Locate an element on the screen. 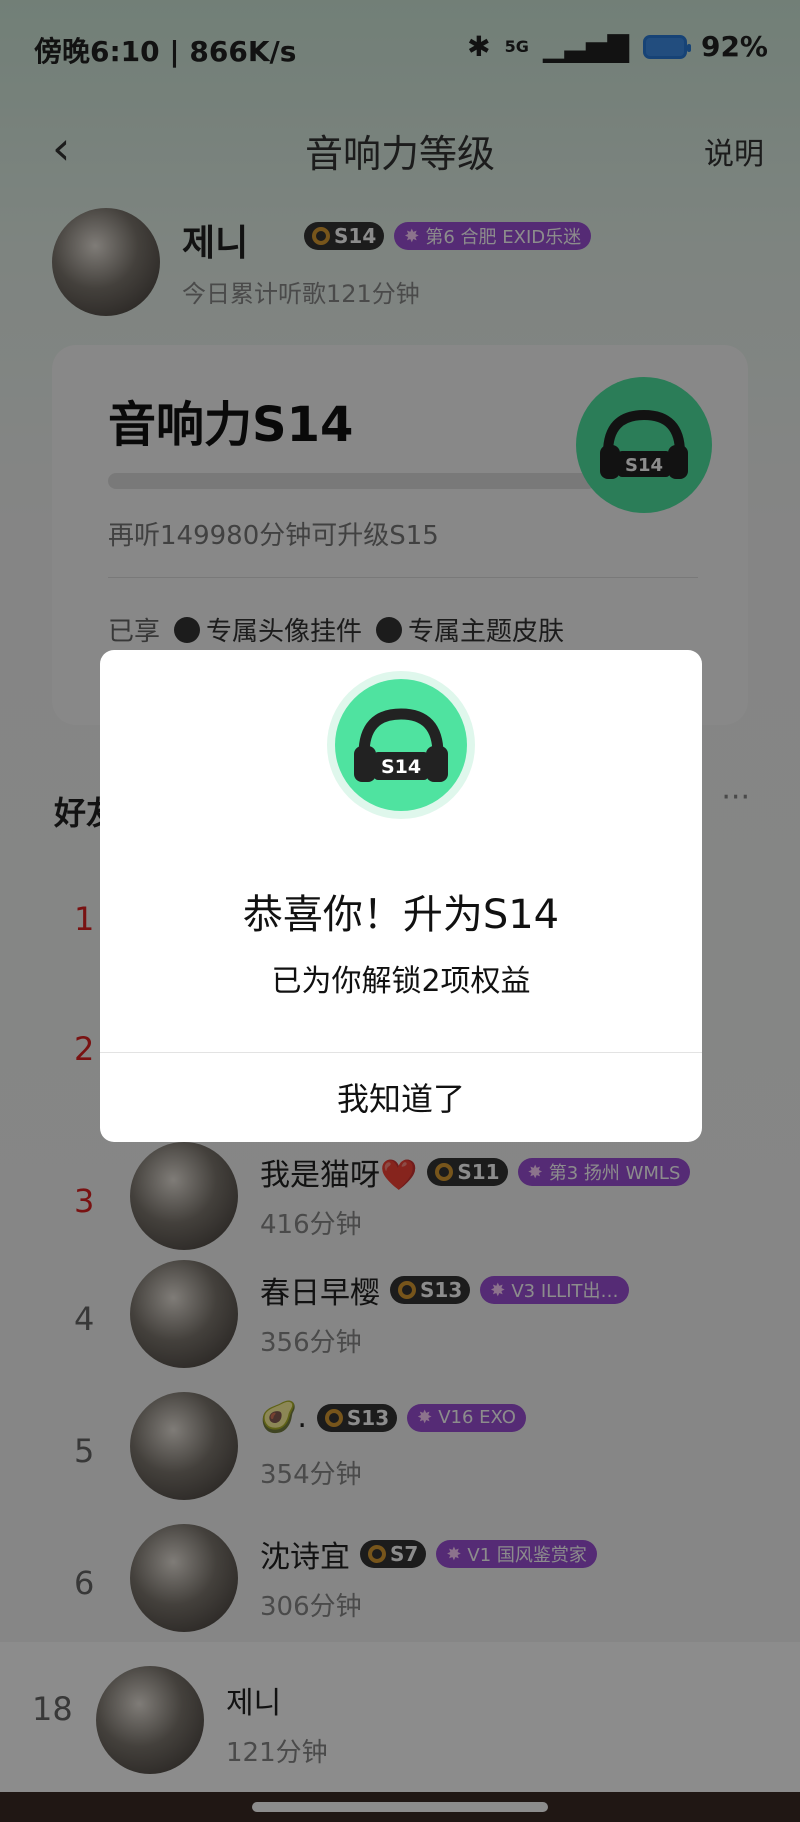 This screenshot has height=1822, width=800. dialog-title: 恭喜你！升为S14 is located at coordinates (401, 915).